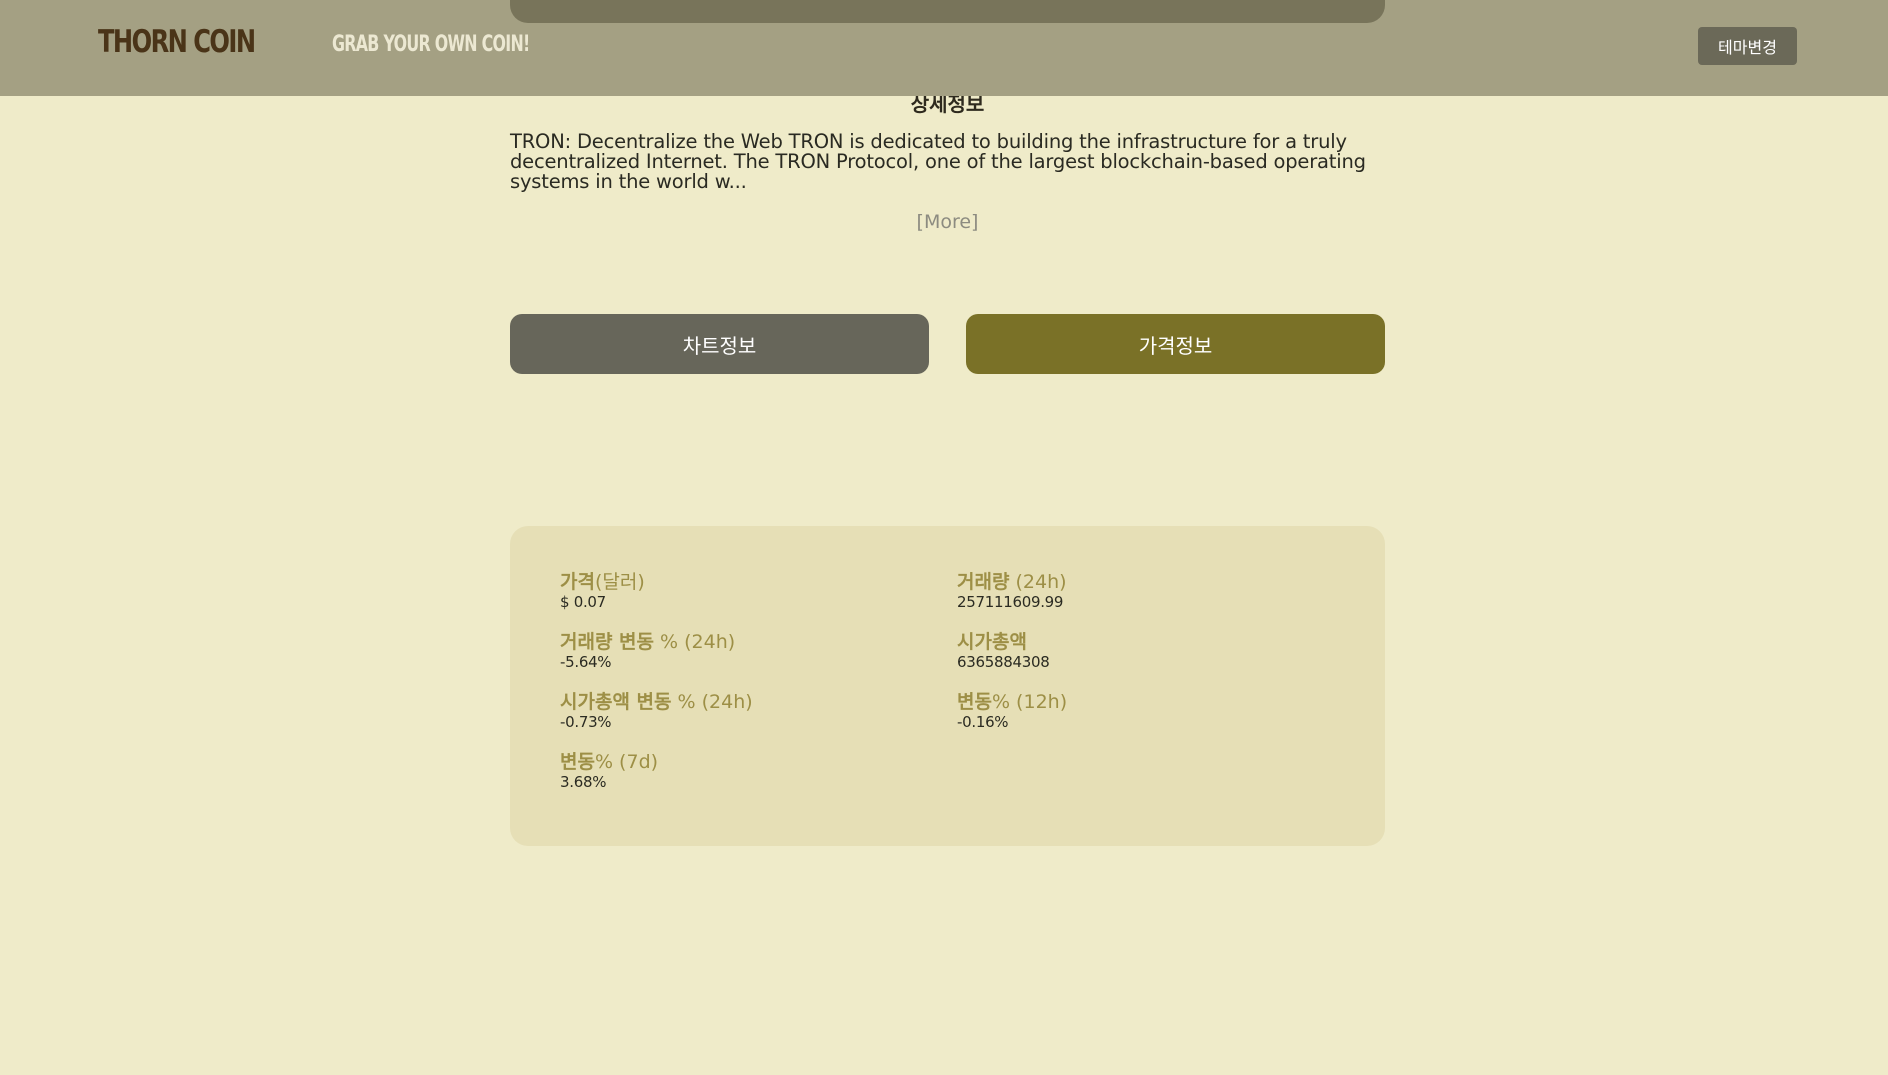  What do you see at coordinates (750, 762) in the screenshot?
I see `stat-label: 변동% (7d)` at bounding box center [750, 762].